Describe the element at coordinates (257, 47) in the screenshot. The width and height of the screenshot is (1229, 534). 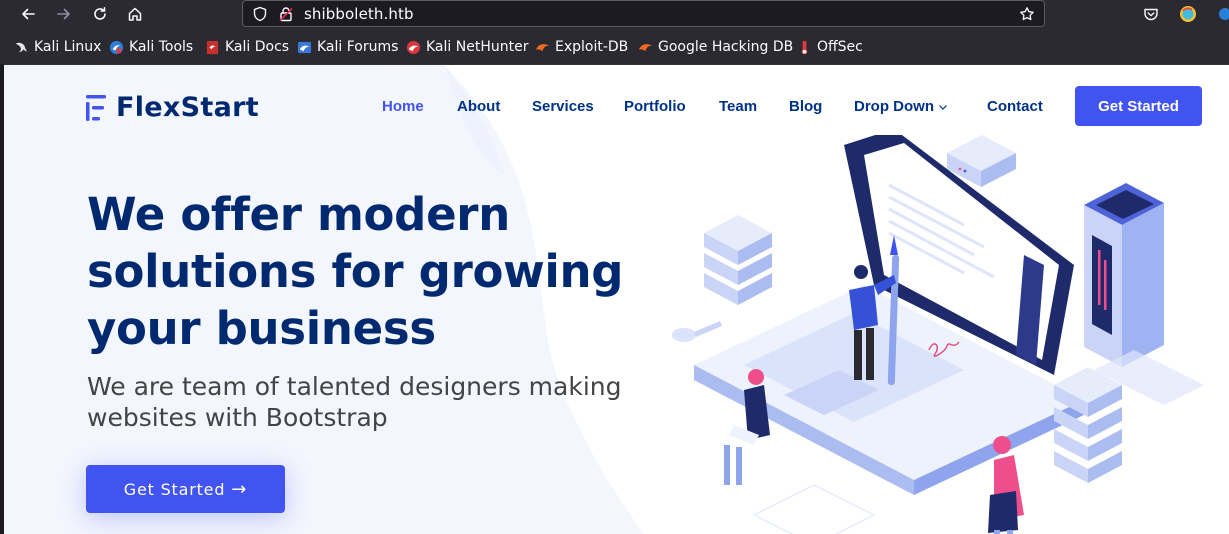
I see `bookmark-label: Kali Docs` at that location.